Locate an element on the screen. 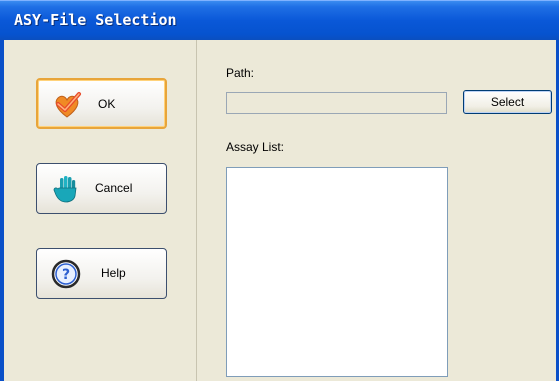  ok-button-label: OK is located at coordinates (107, 104).